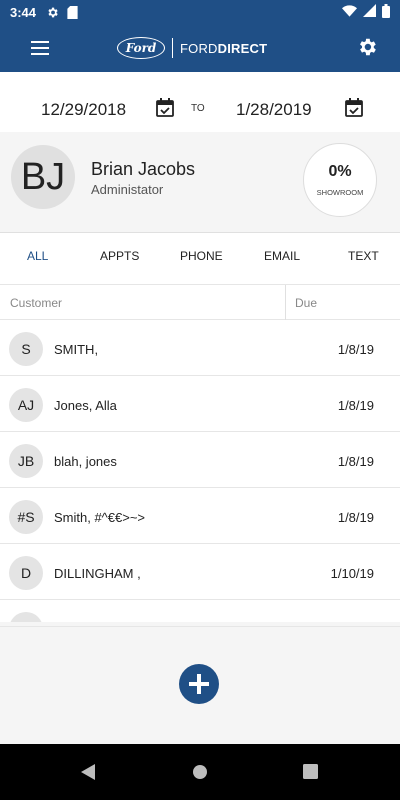  I want to click on end-date: 1/28/2019, so click(274, 110).